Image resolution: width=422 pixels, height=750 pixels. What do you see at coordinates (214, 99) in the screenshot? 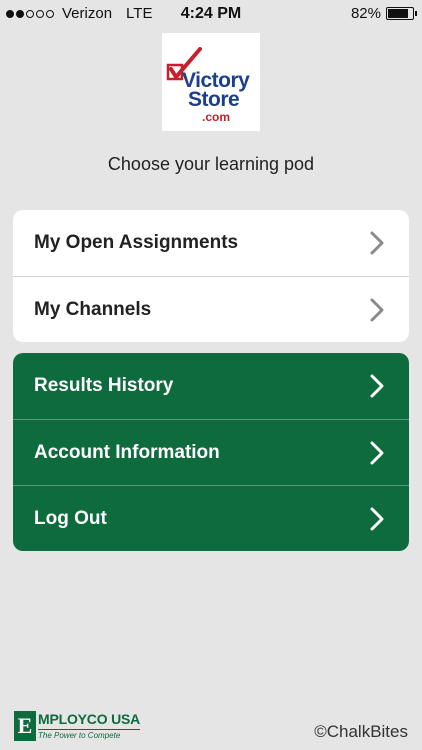
I see `logo-text-store: Store` at bounding box center [214, 99].